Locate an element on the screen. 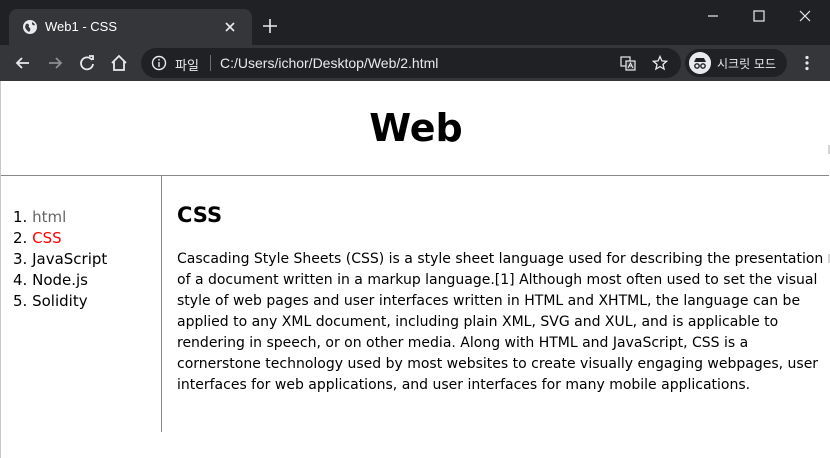 This screenshot has width=830, height=458. nav-link-html: html is located at coordinates (49, 217).